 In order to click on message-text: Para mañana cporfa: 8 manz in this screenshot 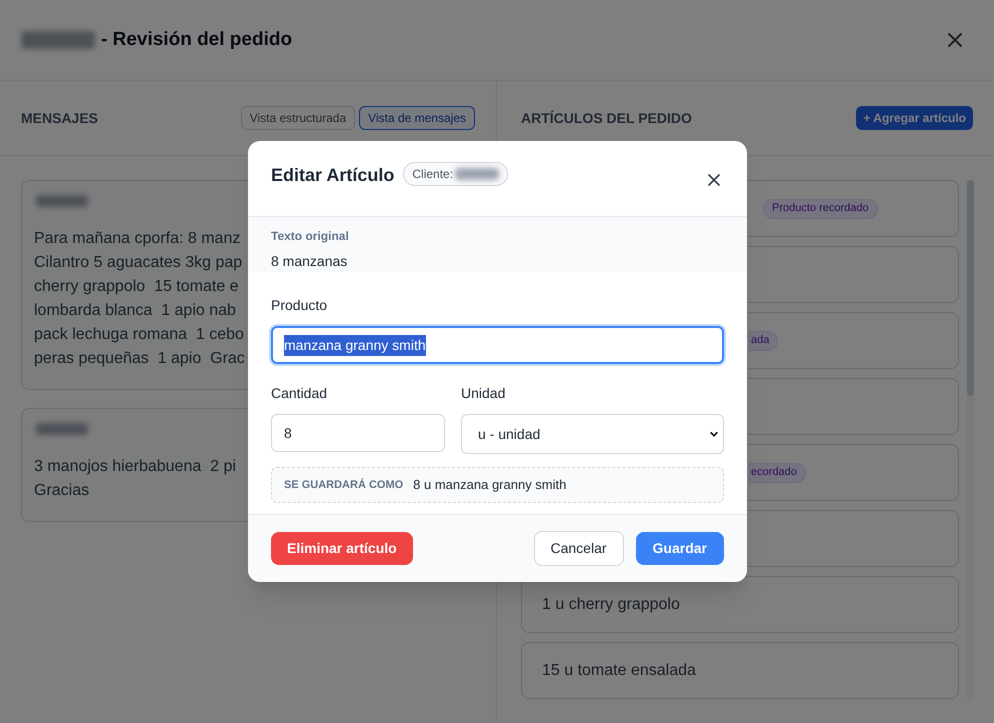, I will do `click(137, 239)`.